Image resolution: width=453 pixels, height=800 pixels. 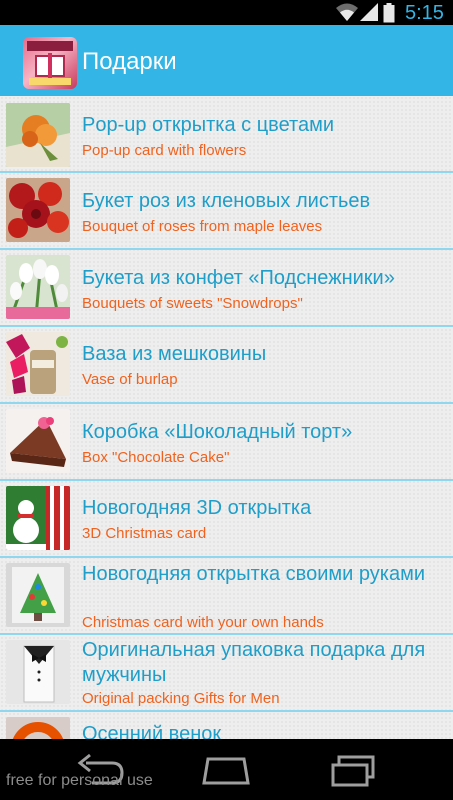 I want to click on item-title: Букет роз из кленовых листьев, so click(x=226, y=201).